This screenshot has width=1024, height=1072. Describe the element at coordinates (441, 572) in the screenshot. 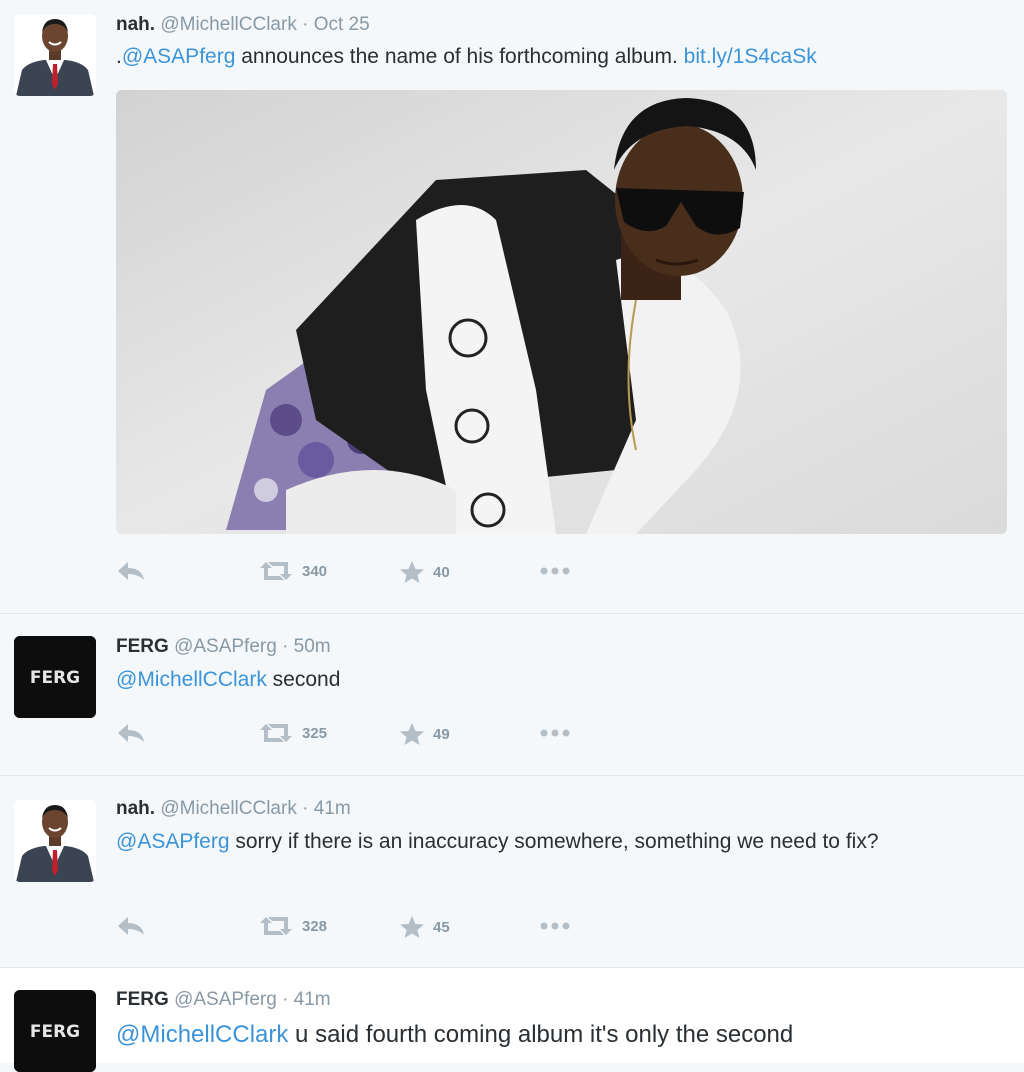

I see `favorite-count: 40` at that location.